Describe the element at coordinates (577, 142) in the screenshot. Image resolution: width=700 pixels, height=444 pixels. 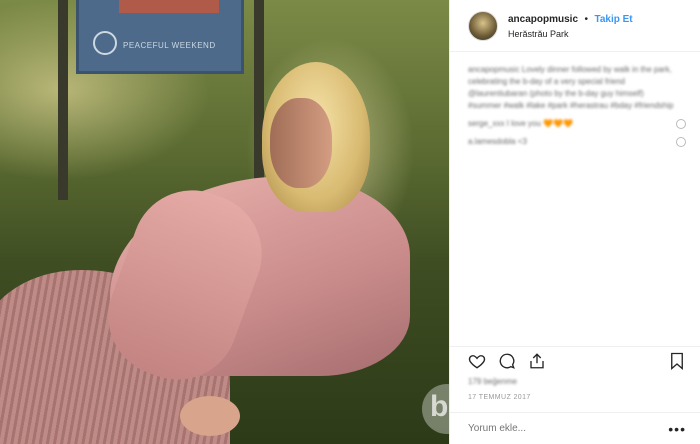
I see `comment-row: a.lamesdobla <3` at that location.